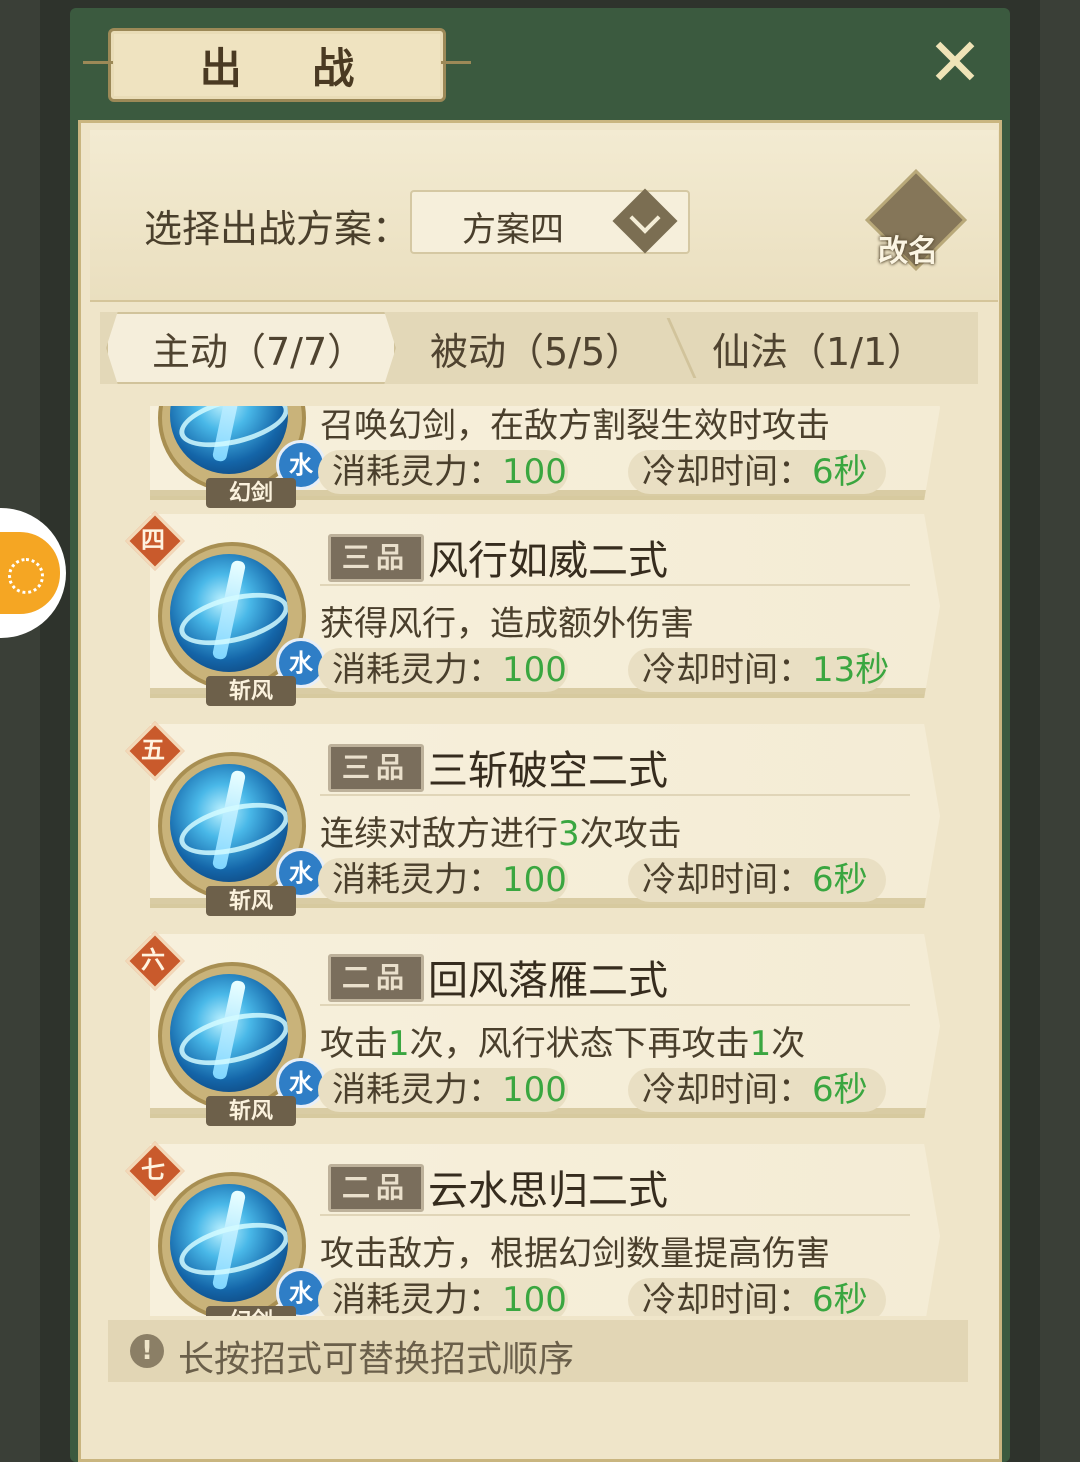 This screenshot has height=1462, width=1080. Describe the element at coordinates (537, 351) in the screenshot. I see `tab-label: 被动（5/5）` at that location.